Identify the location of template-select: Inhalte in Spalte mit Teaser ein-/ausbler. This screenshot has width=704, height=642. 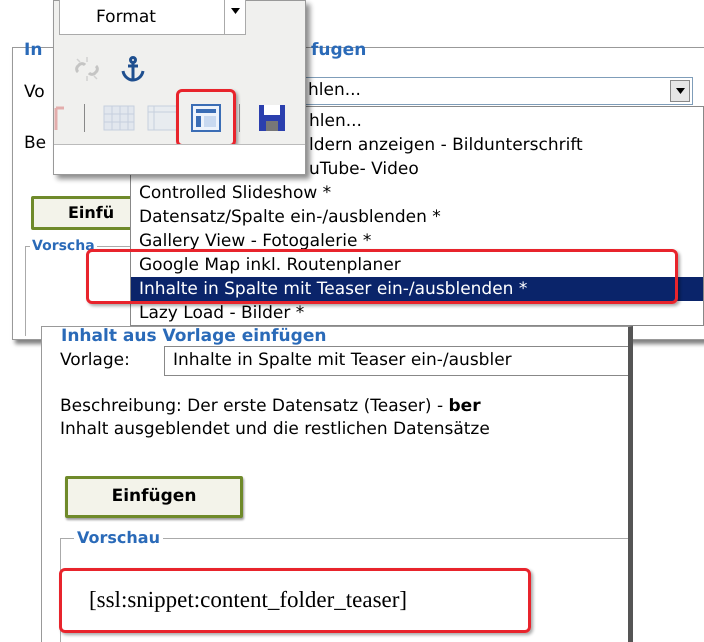
(396, 361).